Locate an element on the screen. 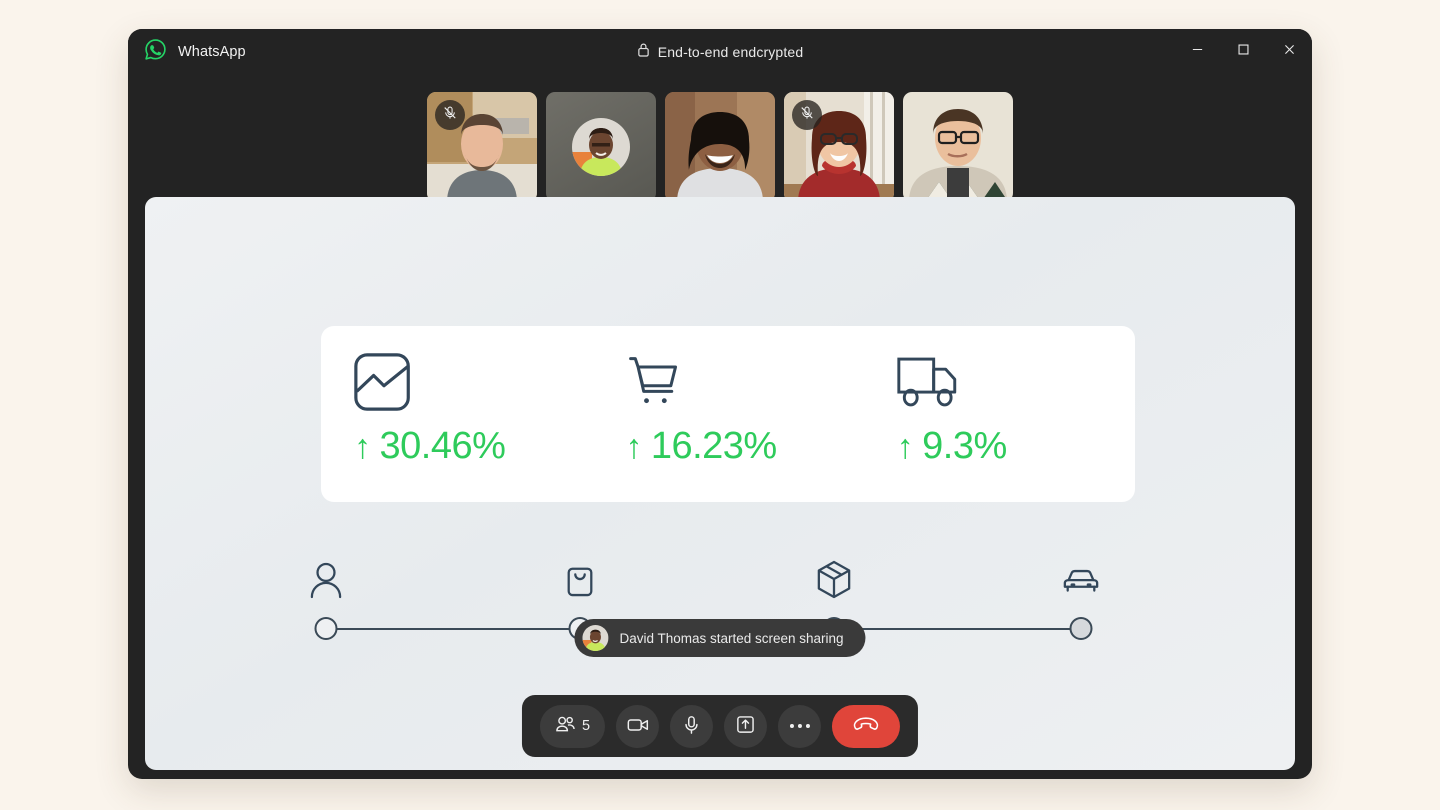  minimize-button is located at coordinates (1197, 51).